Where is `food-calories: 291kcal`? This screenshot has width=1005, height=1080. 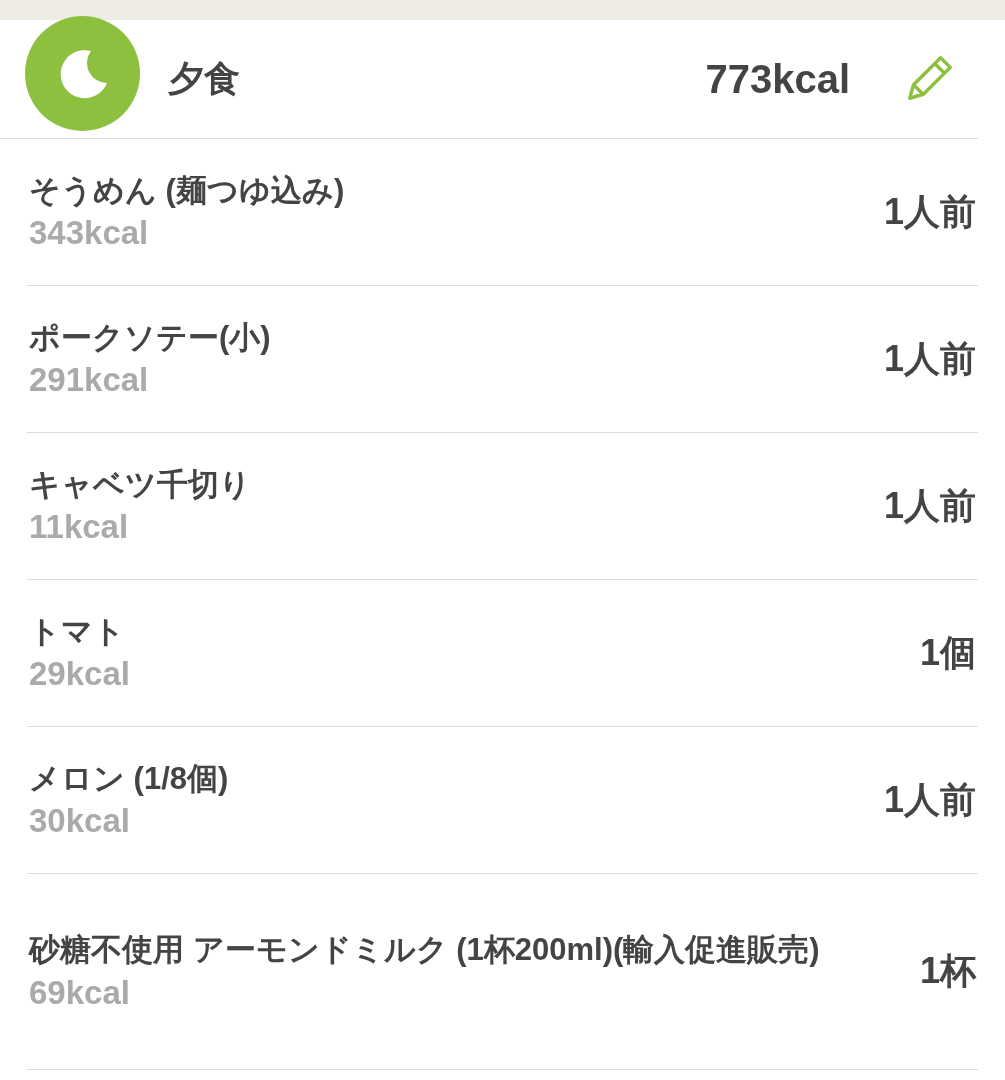
food-calories: 291kcal is located at coordinates (89, 380).